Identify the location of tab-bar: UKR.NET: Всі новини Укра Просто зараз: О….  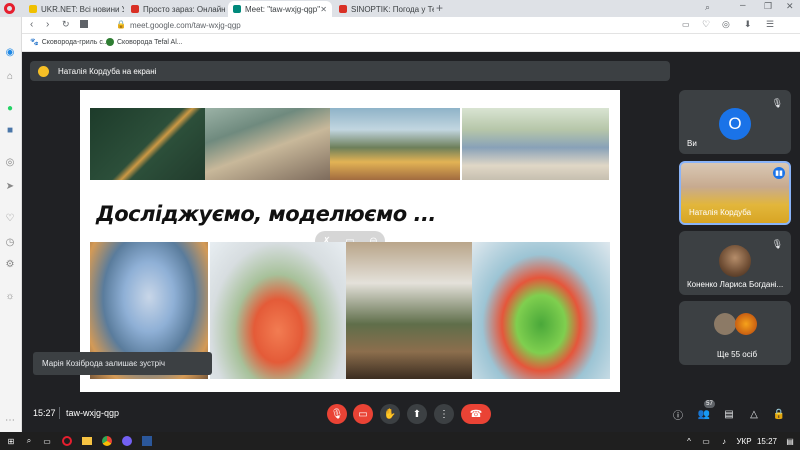
(400, 8).